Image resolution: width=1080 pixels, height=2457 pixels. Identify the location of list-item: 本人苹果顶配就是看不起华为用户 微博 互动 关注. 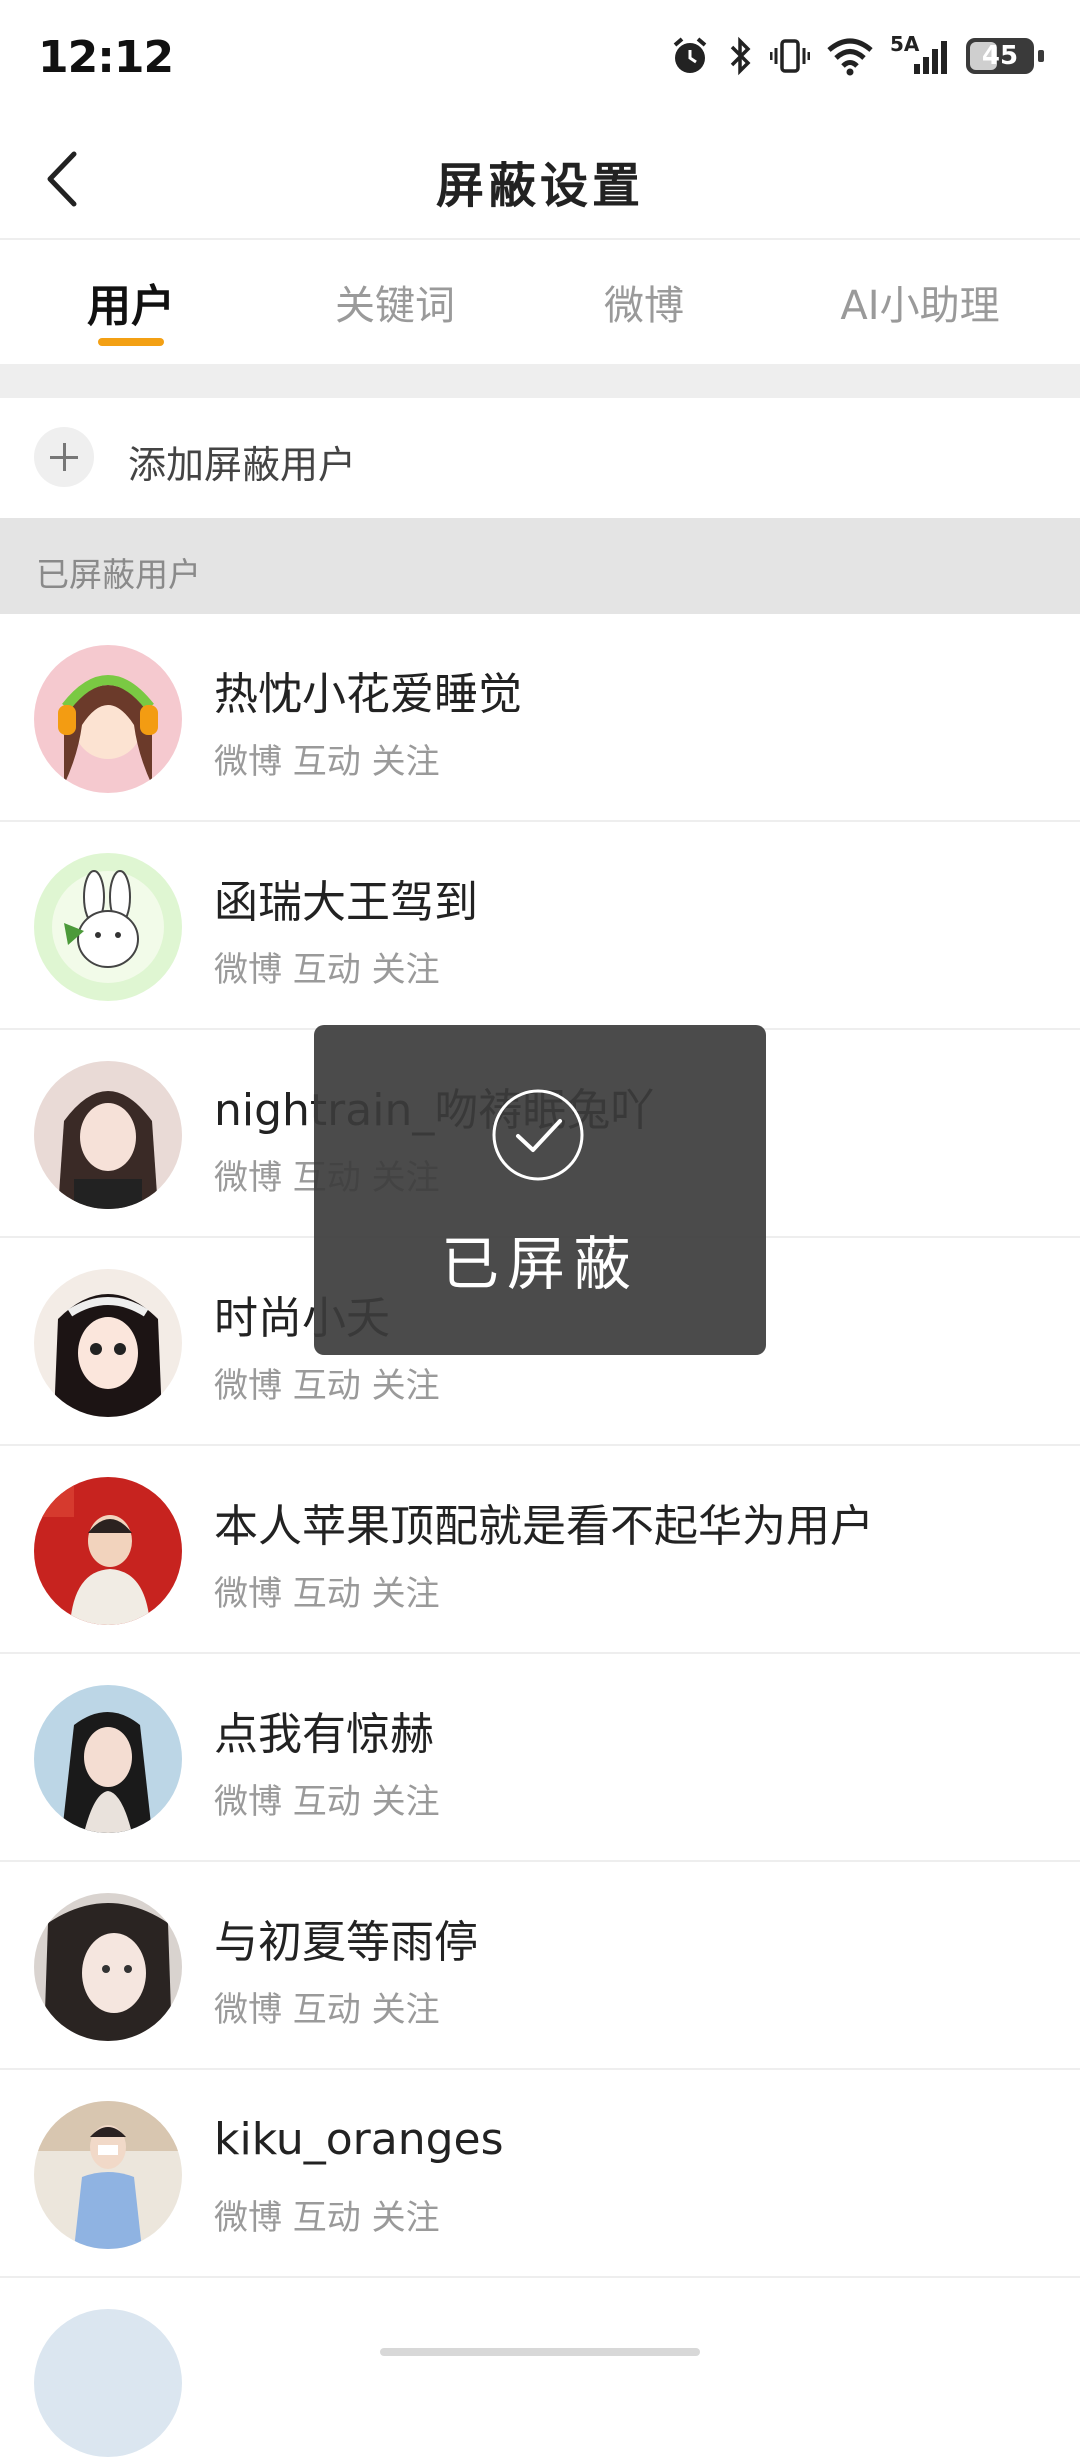
(540, 1550).